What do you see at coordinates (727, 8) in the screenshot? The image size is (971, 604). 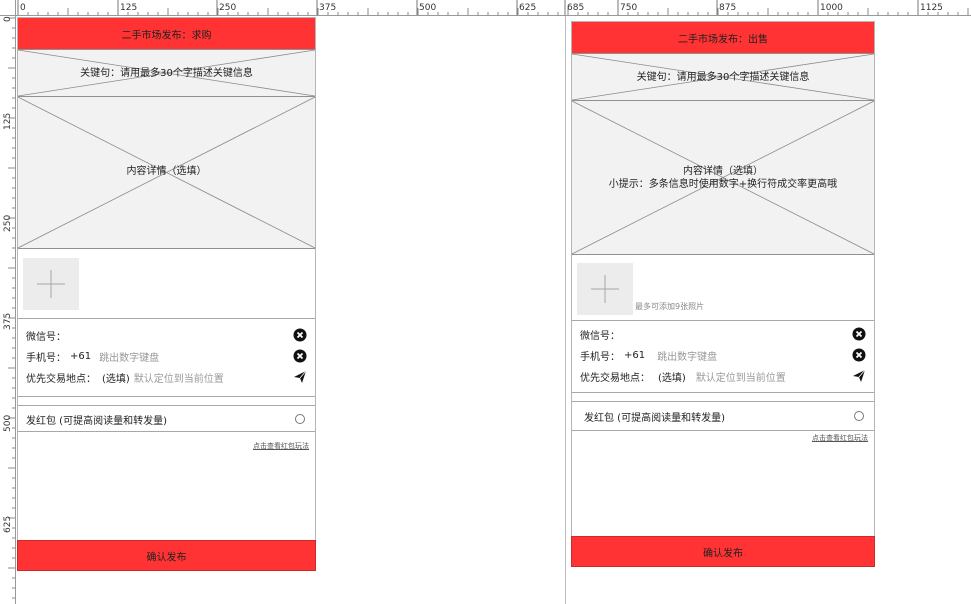 I see `ruler-label: 875` at bounding box center [727, 8].